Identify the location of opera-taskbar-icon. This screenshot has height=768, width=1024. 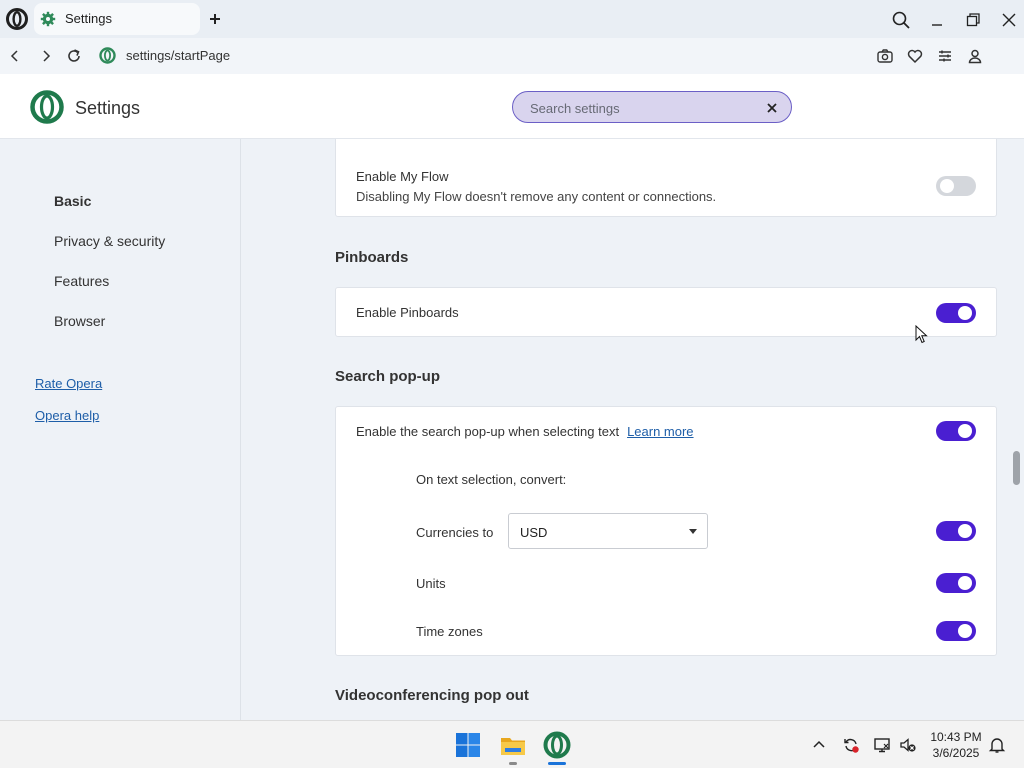
(557, 745).